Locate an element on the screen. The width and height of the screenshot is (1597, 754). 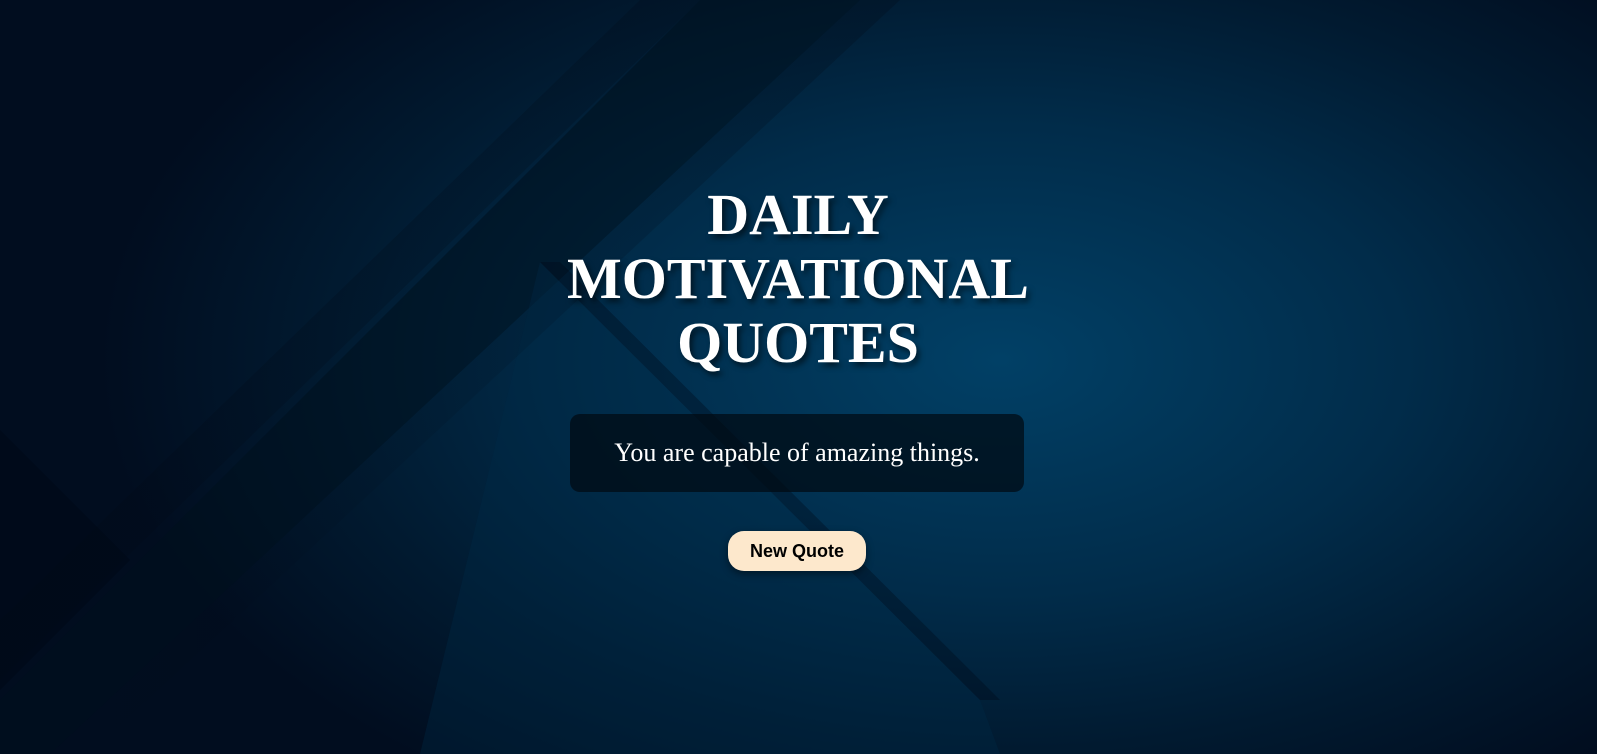
quote-box: You are capable of amazing things. is located at coordinates (797, 453).